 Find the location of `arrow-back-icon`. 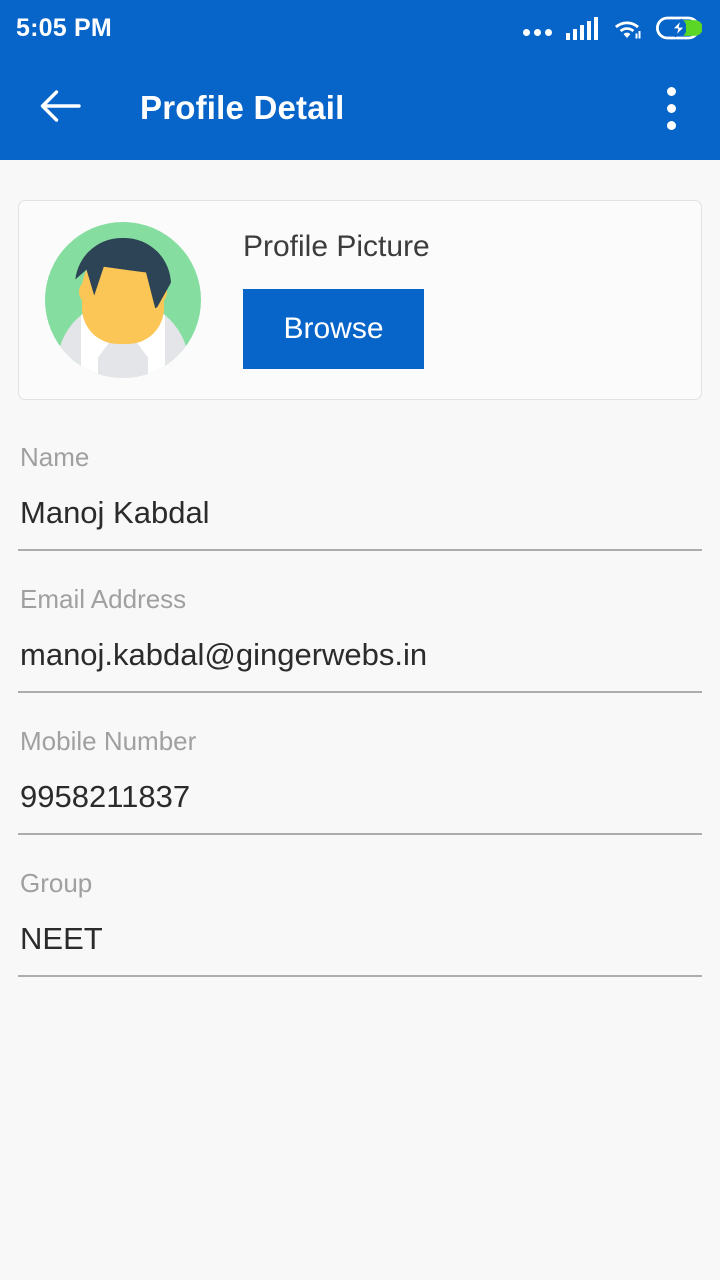

arrow-back-icon is located at coordinates (61, 108).